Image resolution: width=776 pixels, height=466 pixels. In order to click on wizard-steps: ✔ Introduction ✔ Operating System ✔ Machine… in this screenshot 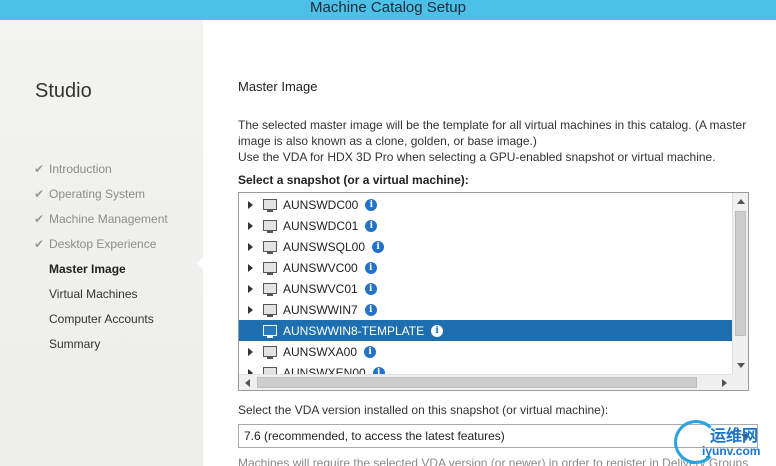, I will do `click(101, 256)`.